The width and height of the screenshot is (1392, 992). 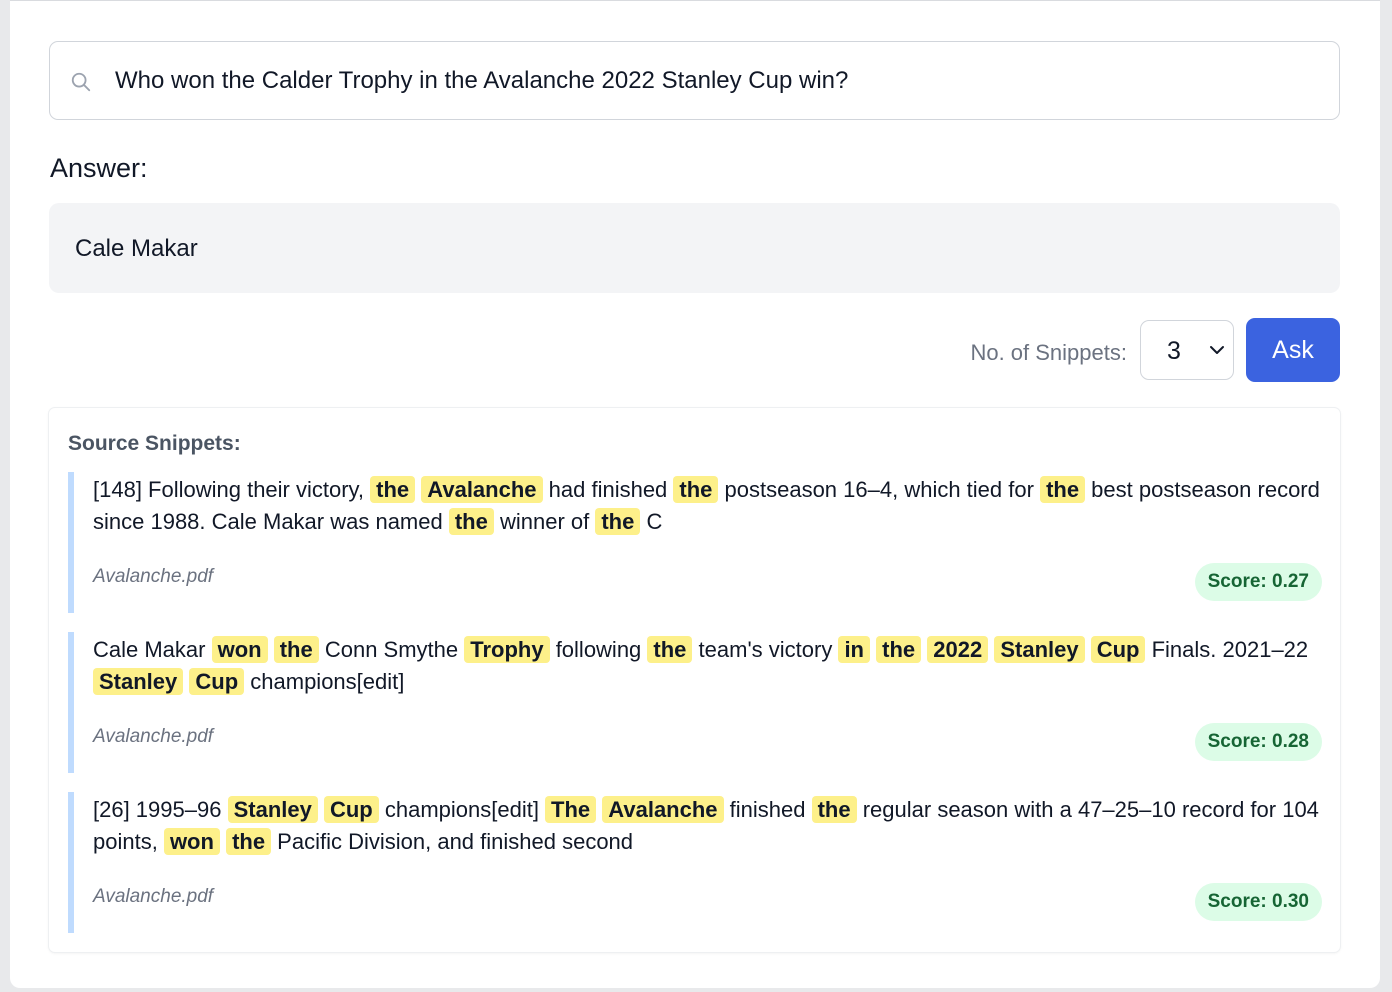 What do you see at coordinates (958, 649) in the screenshot?
I see `highlighted-term: 2022` at bounding box center [958, 649].